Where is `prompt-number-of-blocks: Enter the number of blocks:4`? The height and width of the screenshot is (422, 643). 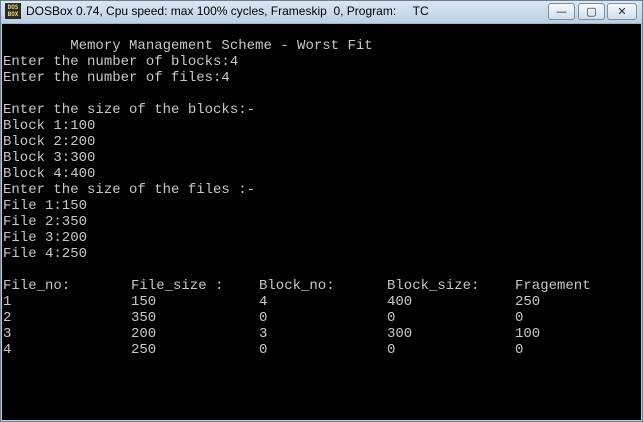 prompt-number-of-blocks: Enter the number of blocks:4 is located at coordinates (121, 62).